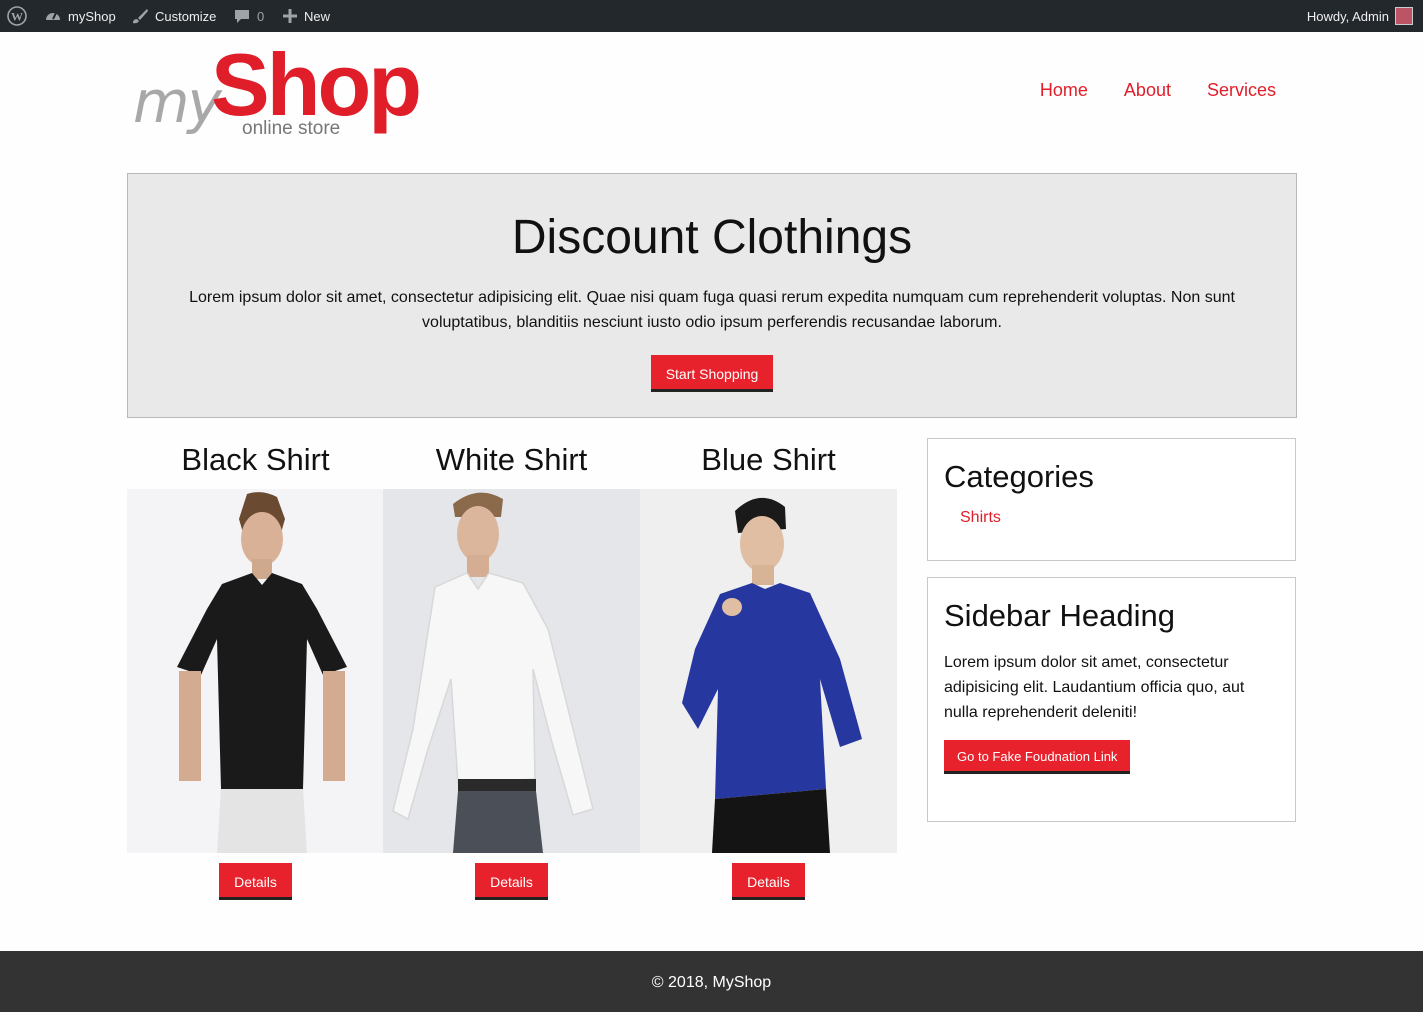 The width and height of the screenshot is (1423, 1015). I want to click on wordpress-logo-button: W, so click(17, 16).